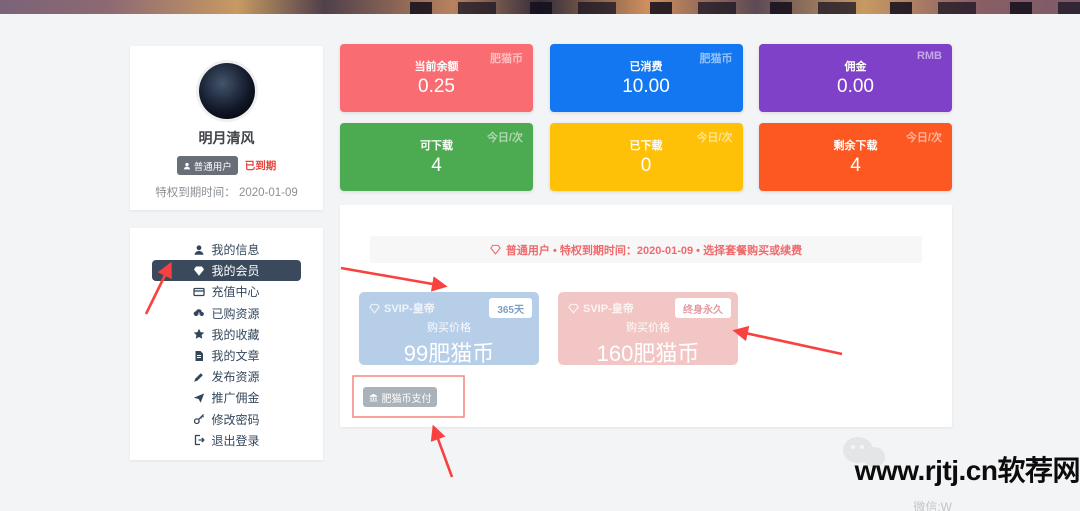 The width and height of the screenshot is (1080, 511). I want to click on stat-card-downloaded: 今日/次 已下载 0, so click(646, 157).